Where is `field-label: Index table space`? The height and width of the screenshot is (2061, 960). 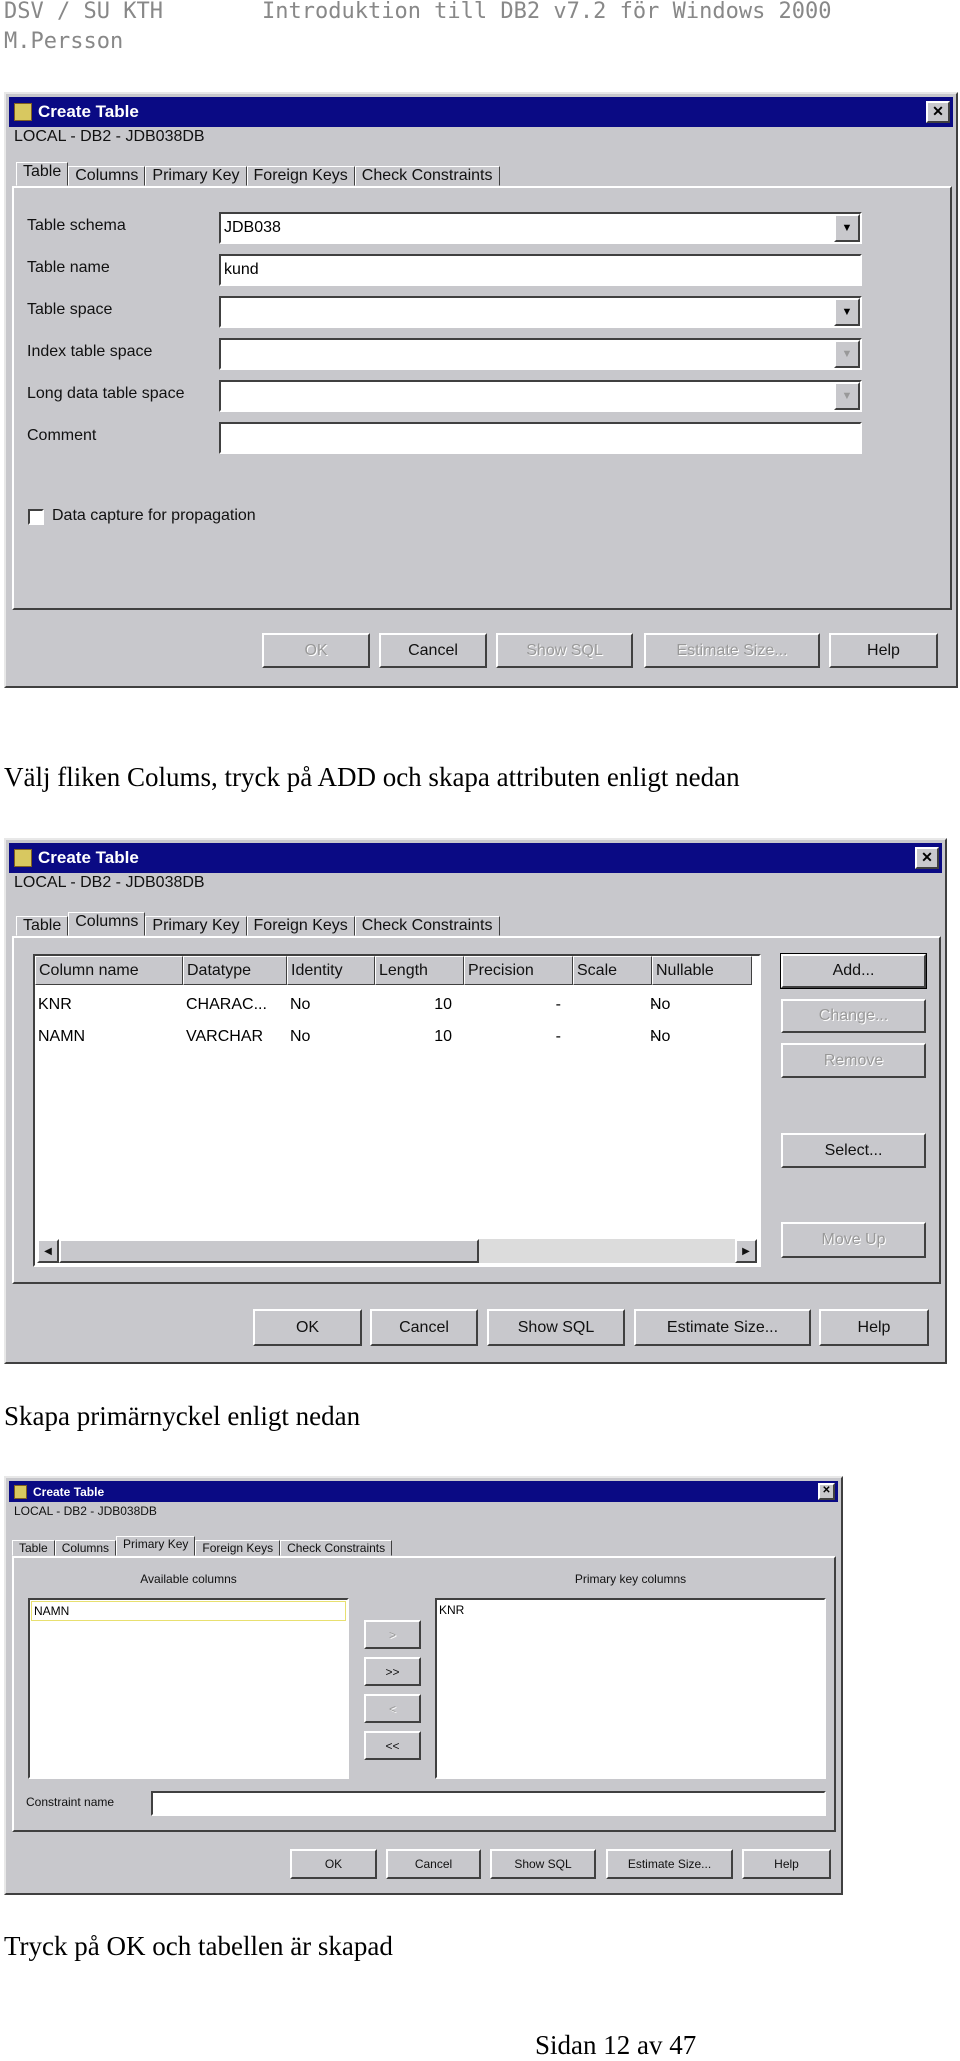
field-label: Index table space is located at coordinates (90, 351).